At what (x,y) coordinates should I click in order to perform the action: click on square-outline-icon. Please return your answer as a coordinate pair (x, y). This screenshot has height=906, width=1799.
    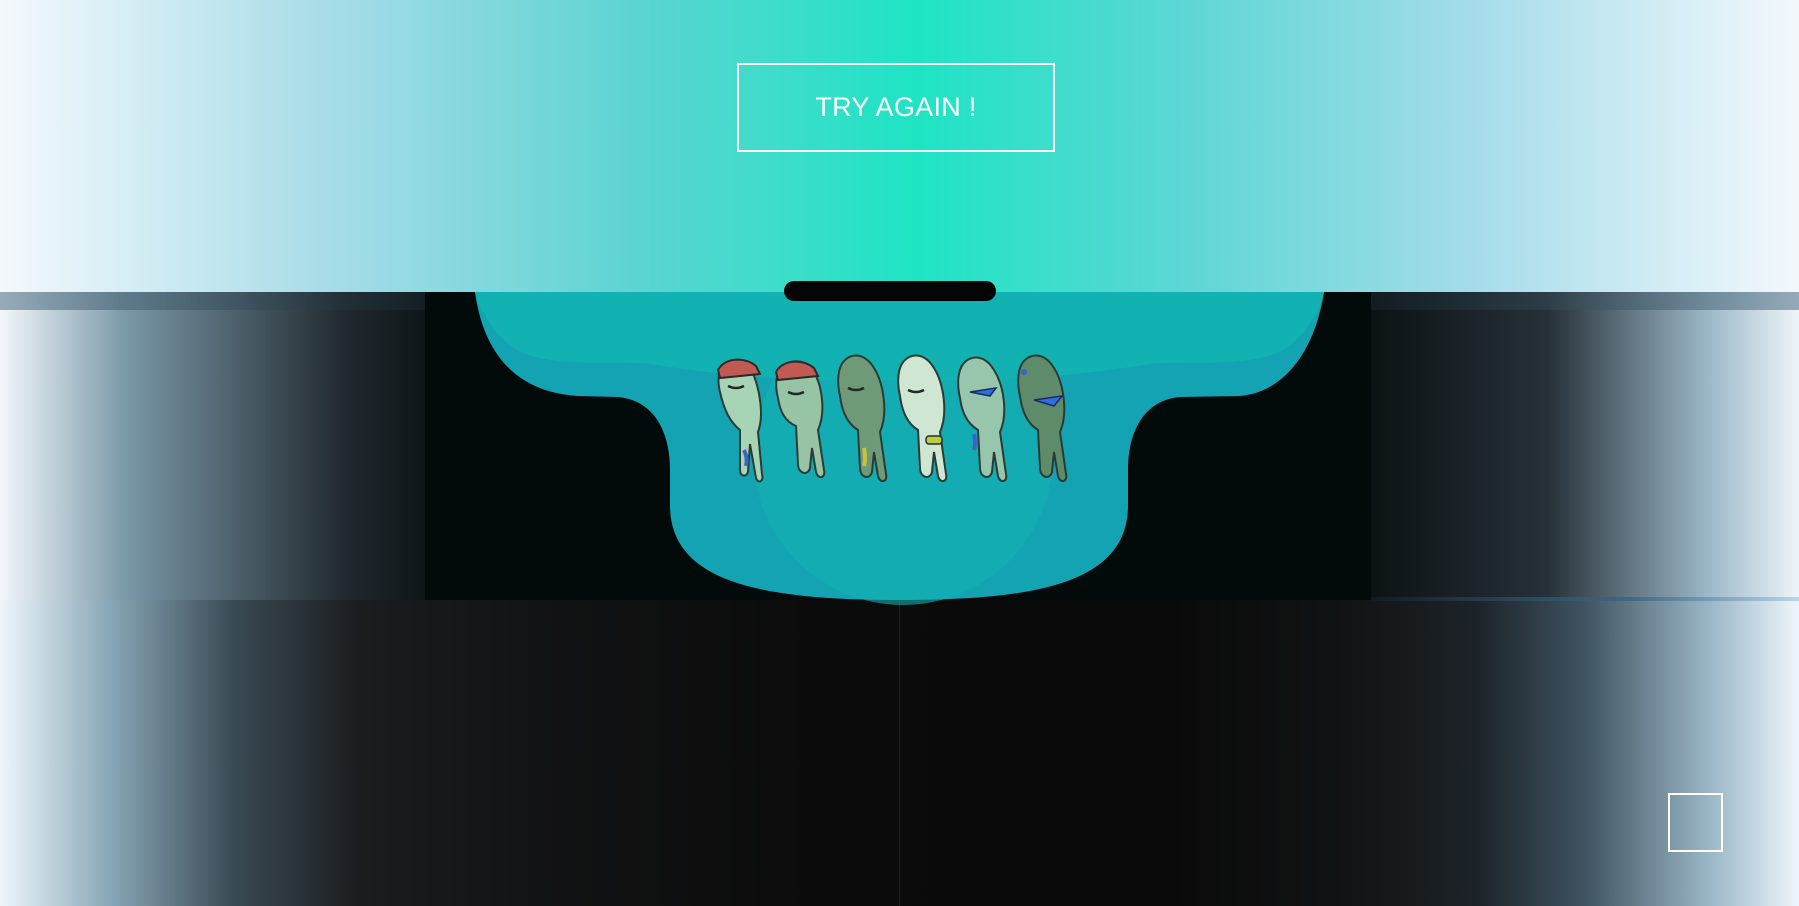
    Looking at the image, I should click on (1695, 822).